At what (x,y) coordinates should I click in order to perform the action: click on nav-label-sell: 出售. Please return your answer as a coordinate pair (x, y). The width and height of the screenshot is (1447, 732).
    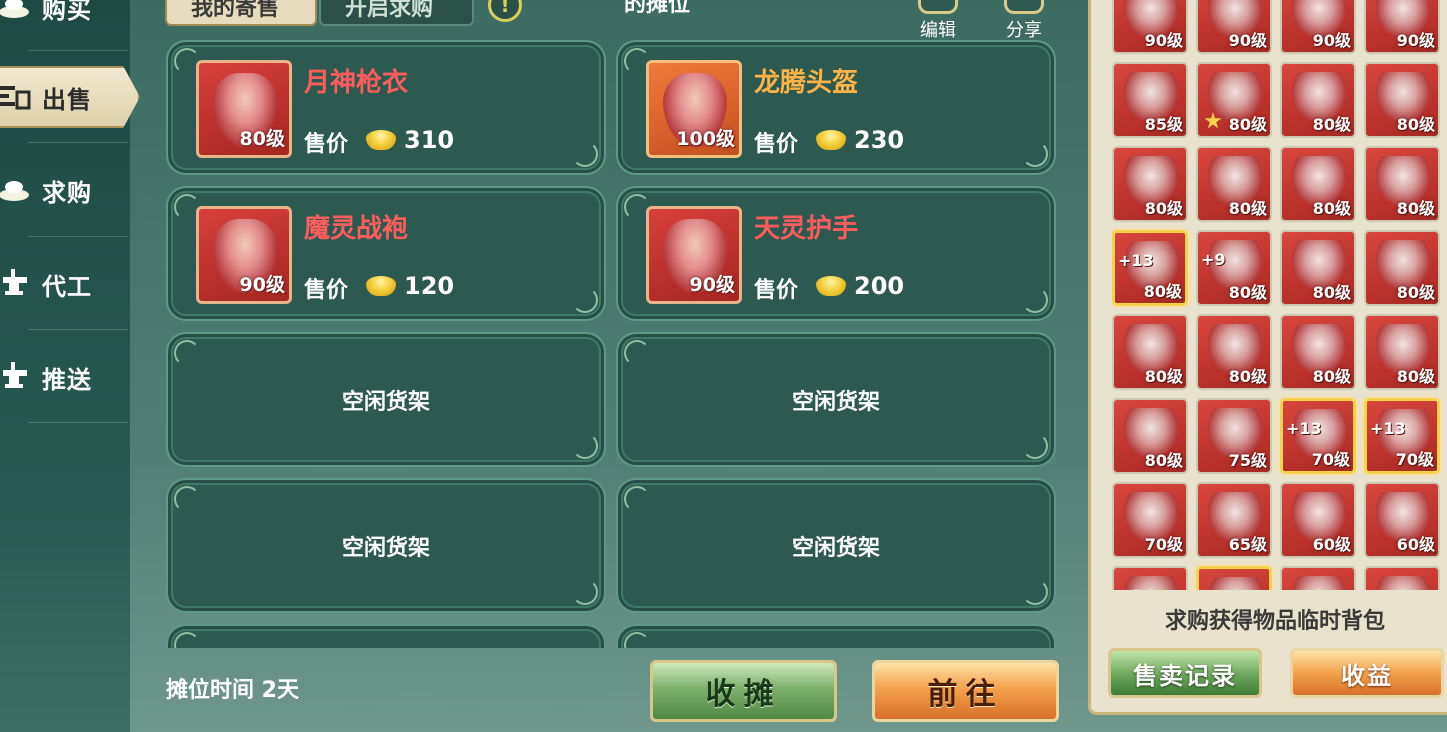
    Looking at the image, I should click on (67, 99).